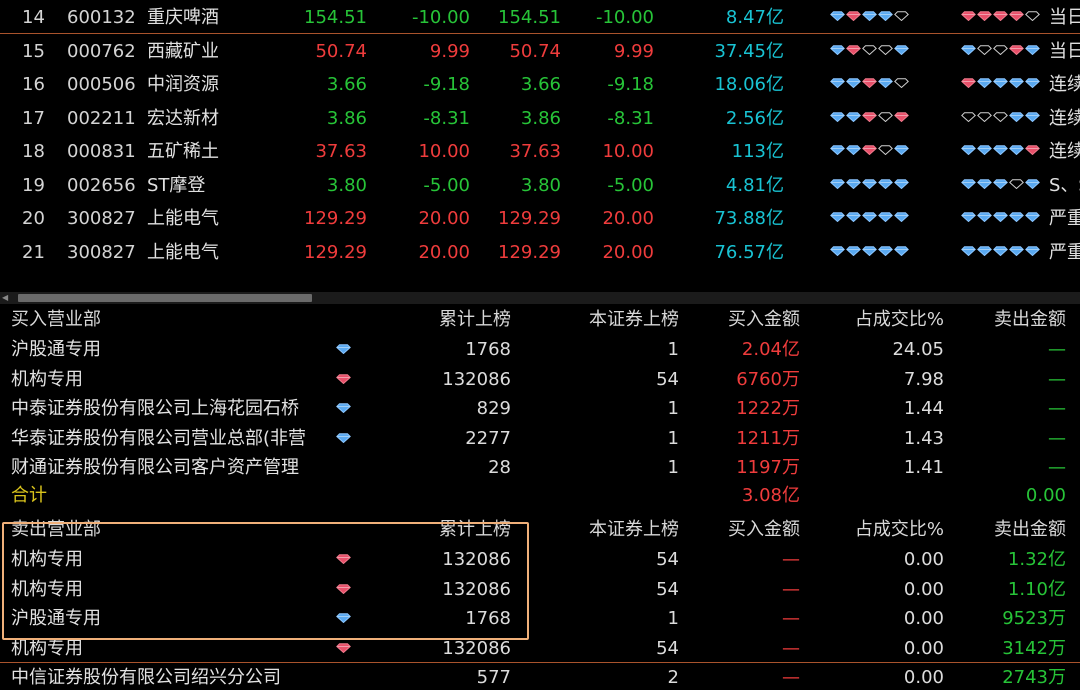 The width and height of the screenshot is (1080, 690). What do you see at coordinates (540, 320) in the screenshot?
I see `buy-table-header: 买入营业部 累计上榜 本证券上榜 买入金额 占成交比% 卖出金额` at bounding box center [540, 320].